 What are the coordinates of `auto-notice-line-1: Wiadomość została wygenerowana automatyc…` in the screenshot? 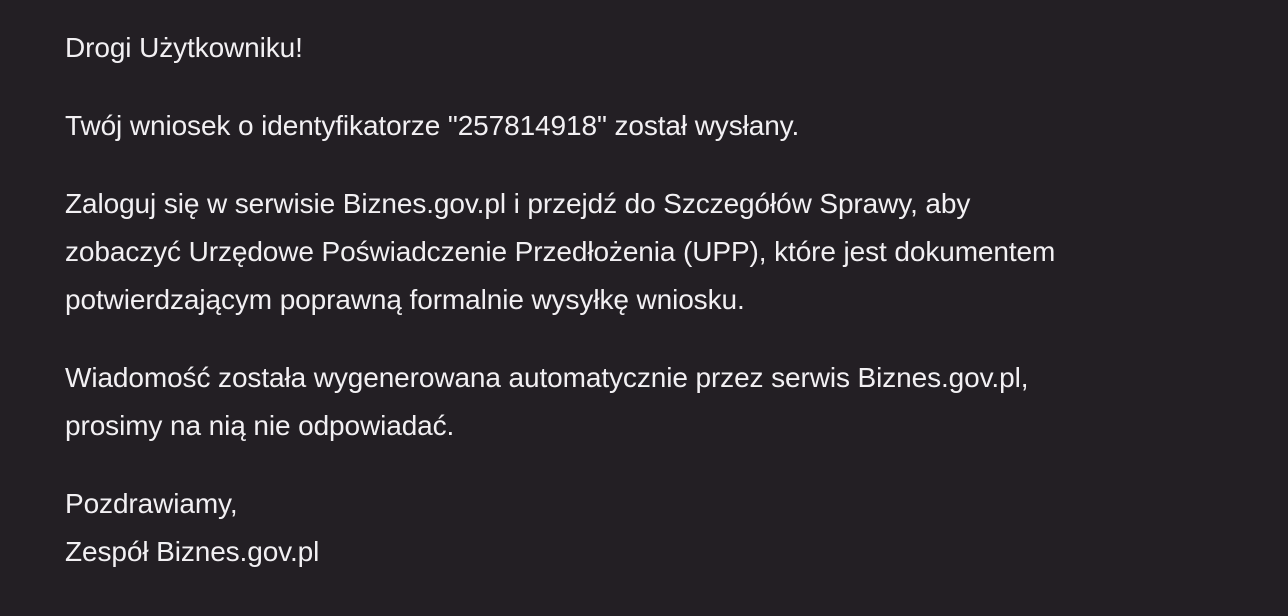 It's located at (547, 377).